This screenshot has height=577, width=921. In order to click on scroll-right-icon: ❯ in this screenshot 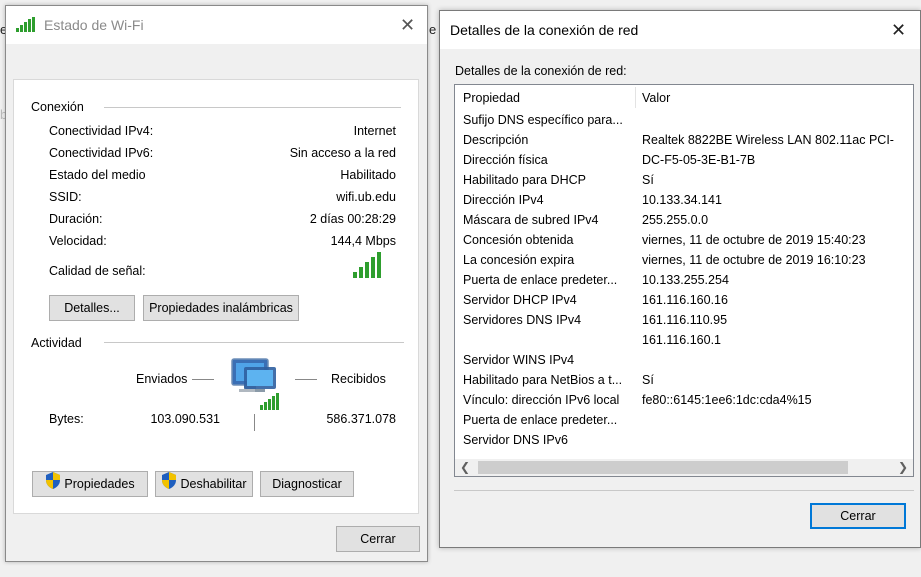, I will do `click(903, 467)`.